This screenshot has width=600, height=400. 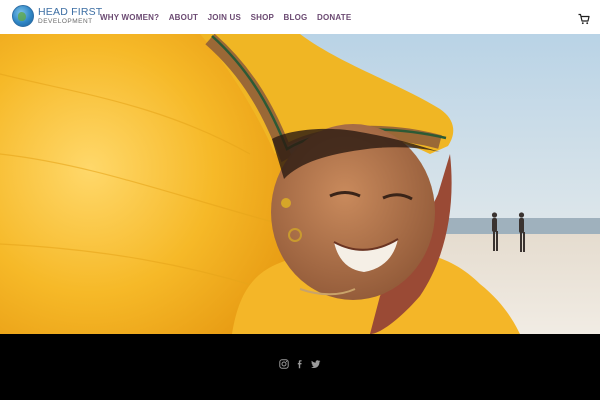 What do you see at coordinates (65, 21) in the screenshot?
I see `logo-subtitle: DEVELOPMENT` at bounding box center [65, 21].